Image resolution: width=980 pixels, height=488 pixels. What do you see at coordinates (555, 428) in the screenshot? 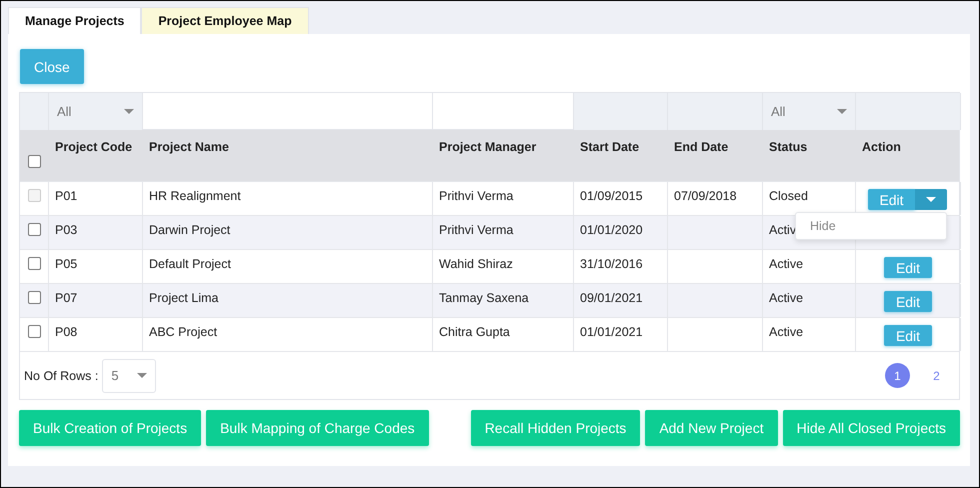
I see `action-button: Recall Hidden Projects` at bounding box center [555, 428].